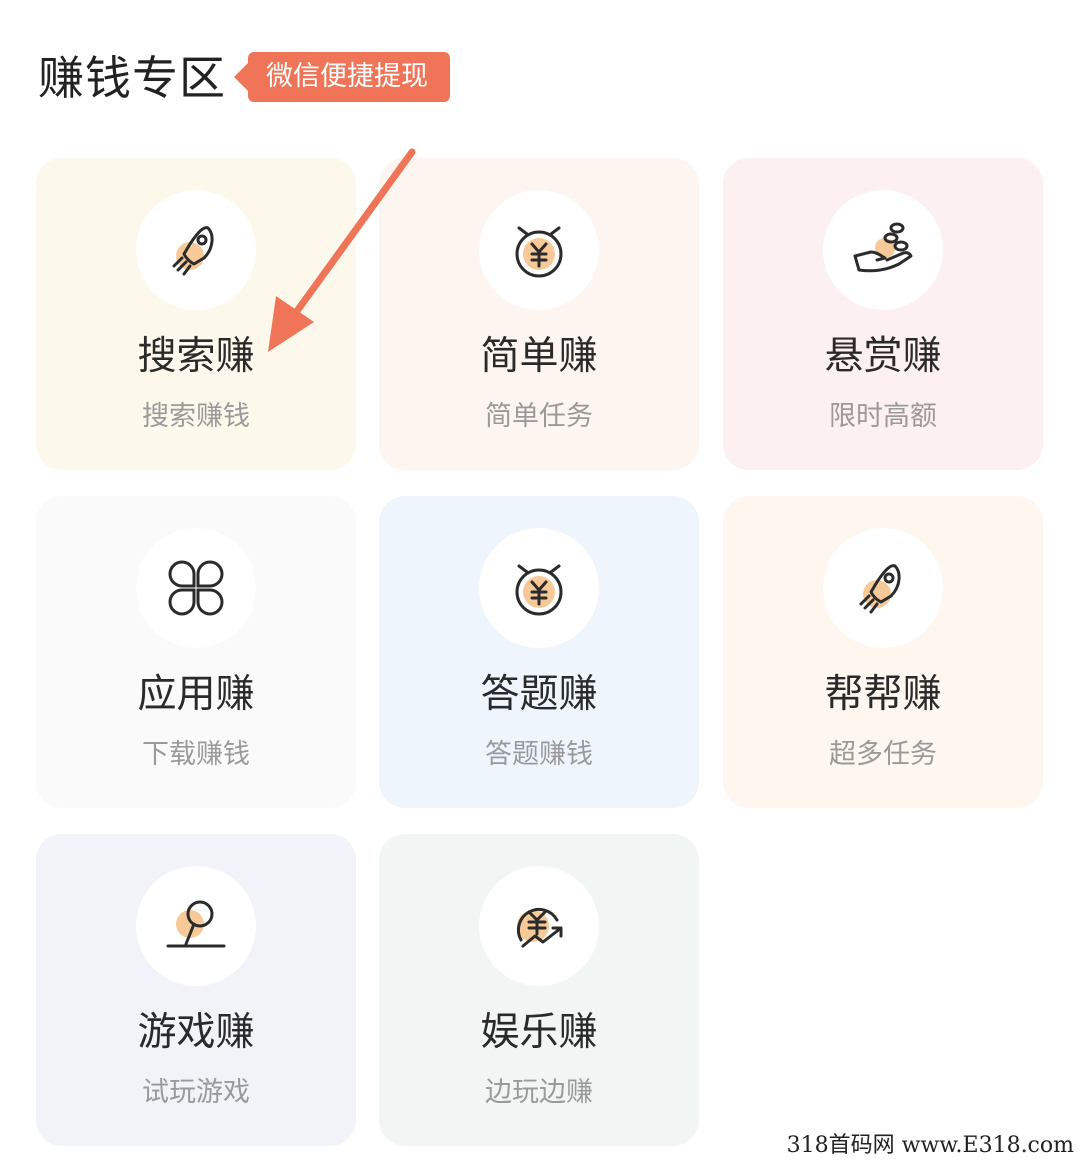 This screenshot has width=1080, height=1163. Describe the element at coordinates (539, 754) in the screenshot. I see `card-subtitle: 答题赚钱` at that location.